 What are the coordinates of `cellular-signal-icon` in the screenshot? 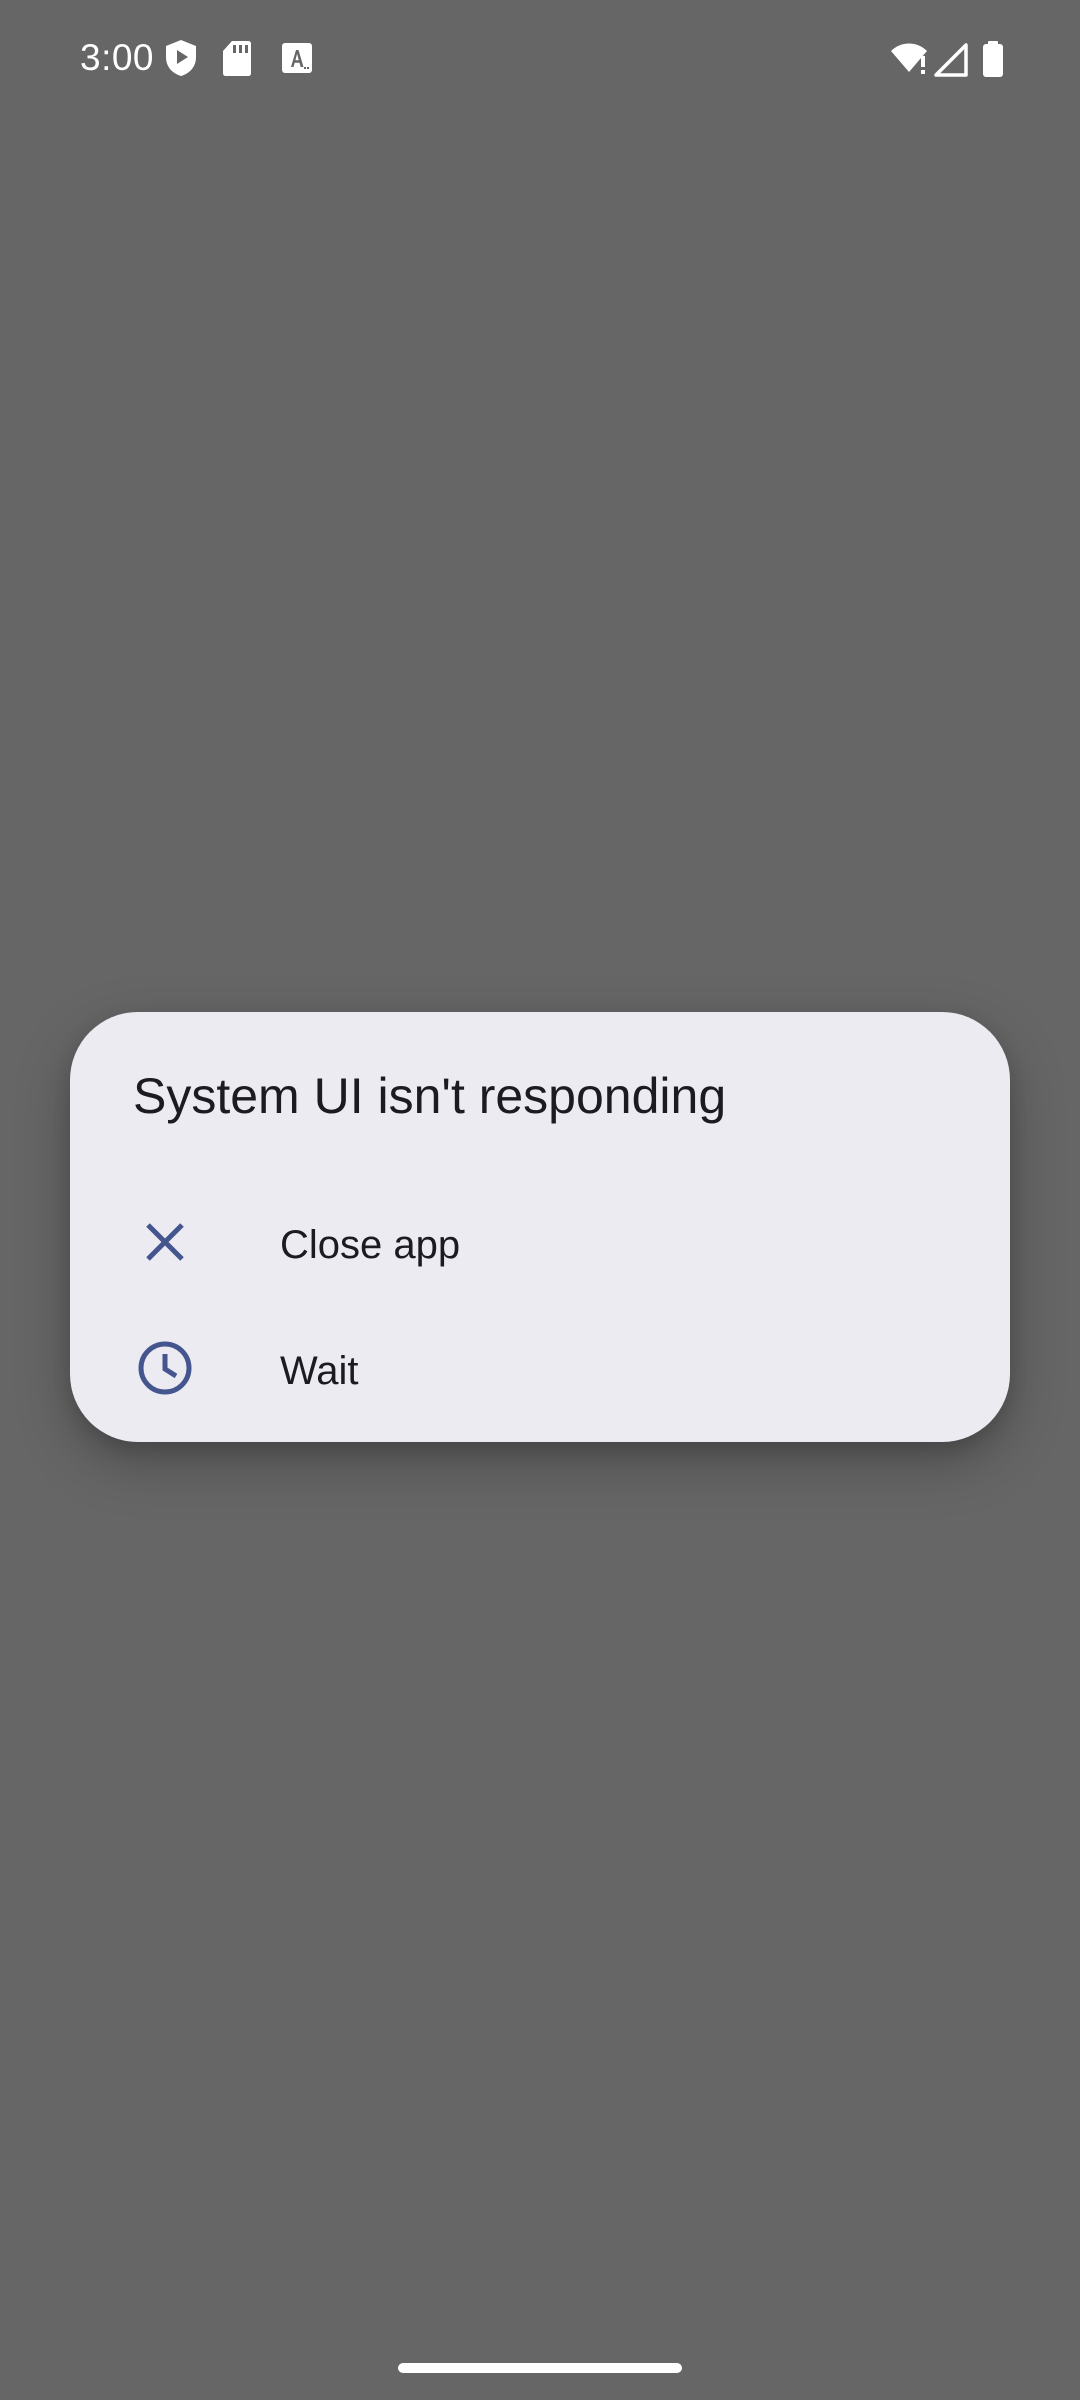 It's located at (951, 60).